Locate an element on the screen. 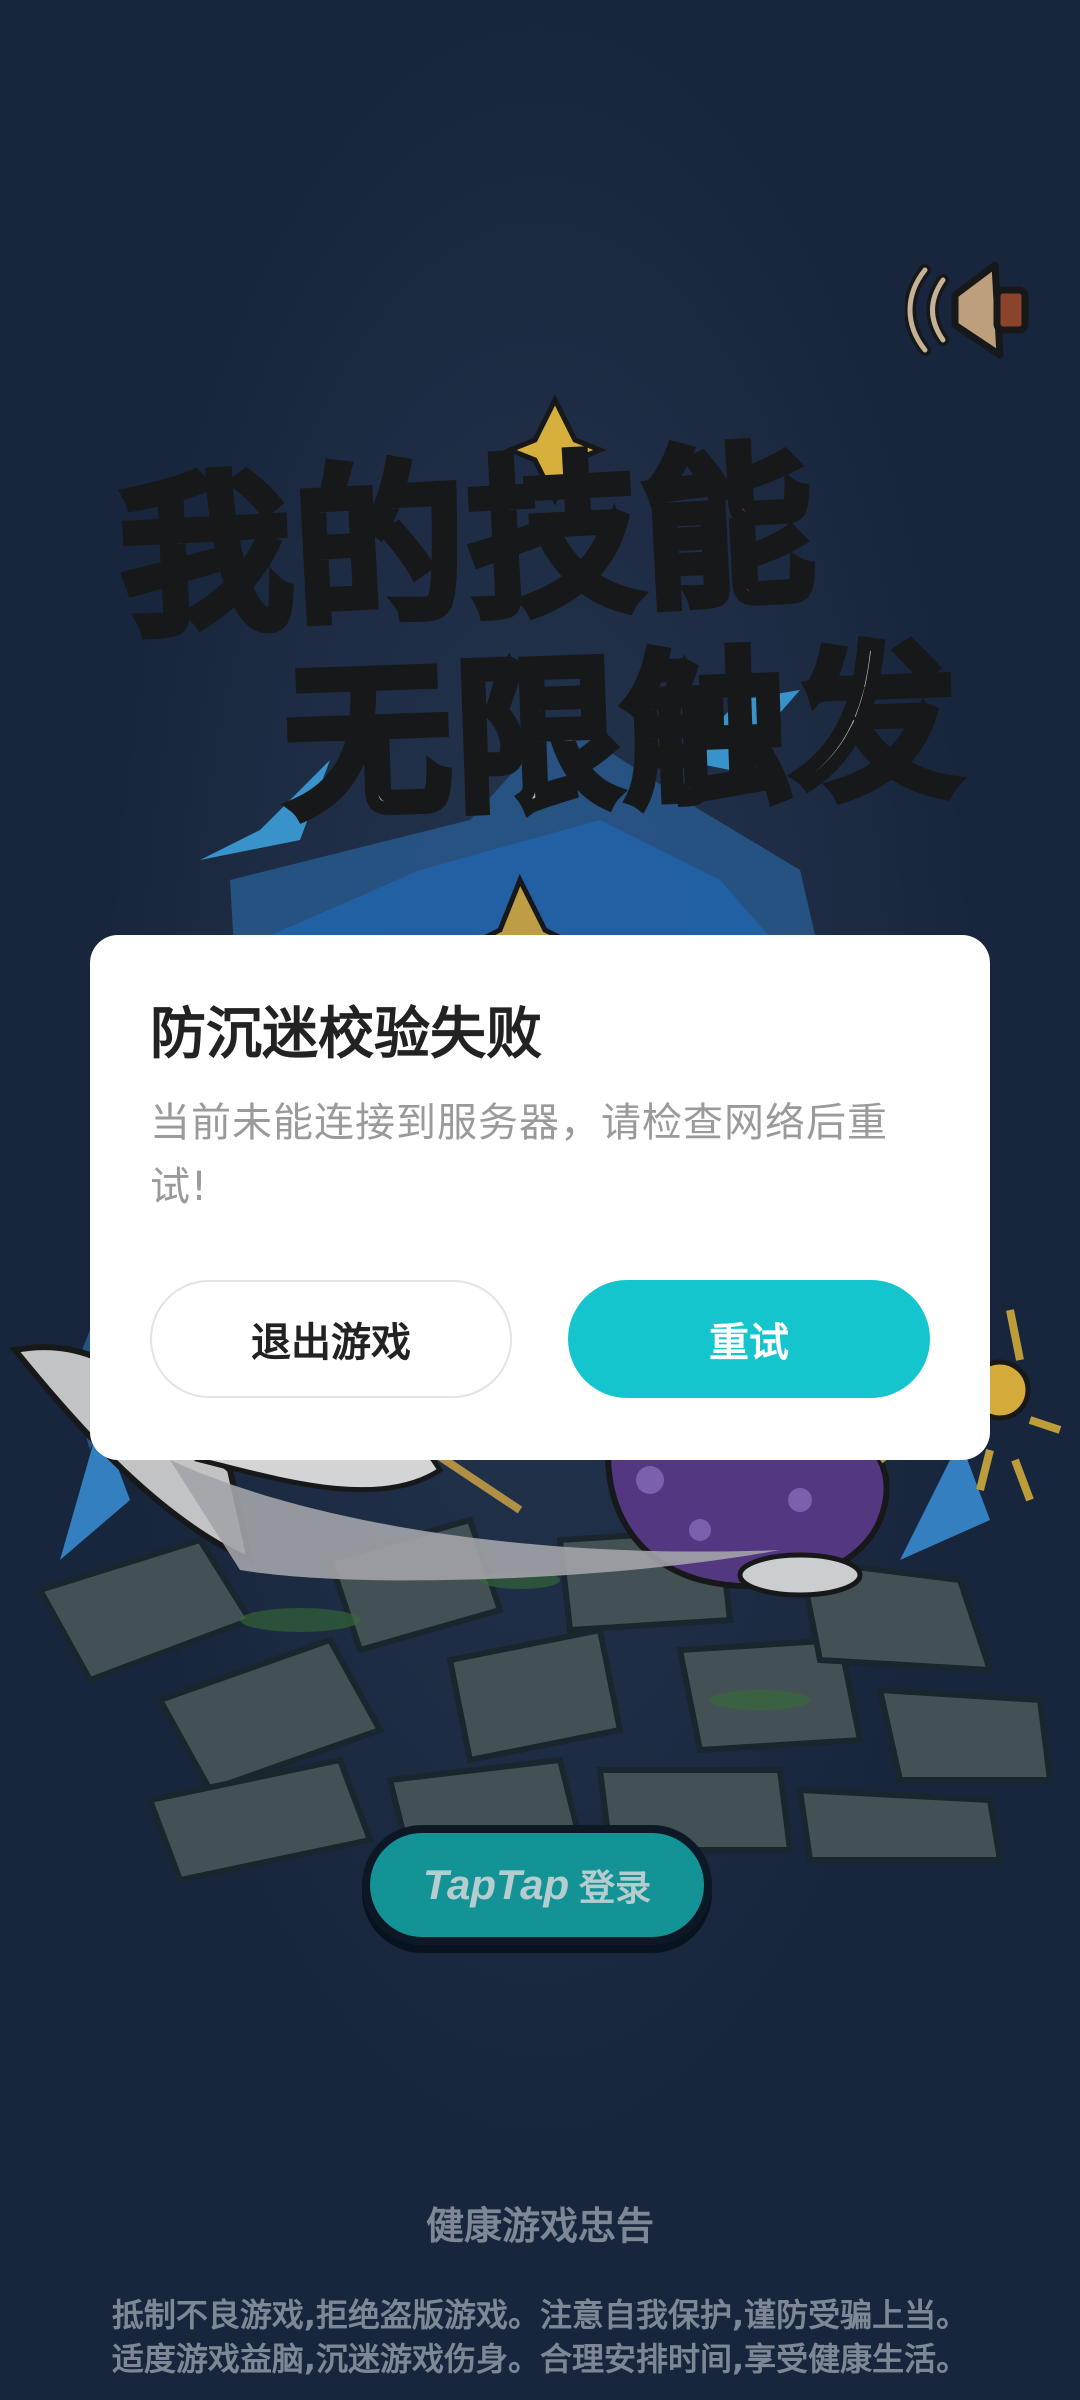  exit-game-button: 退出游戏 is located at coordinates (331, 1339).